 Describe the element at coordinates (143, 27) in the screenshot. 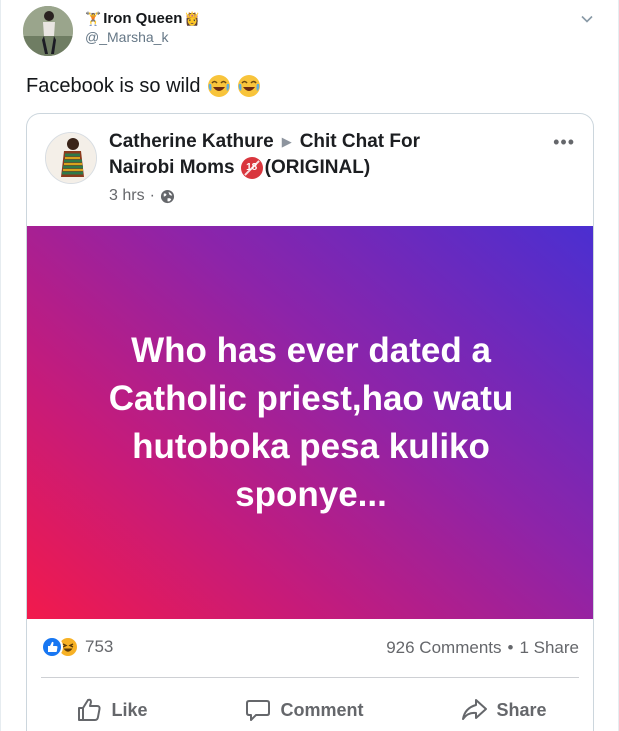

I see `tweet-author: 🏋 Iron Queen 👸 @_Marsha_k` at that location.